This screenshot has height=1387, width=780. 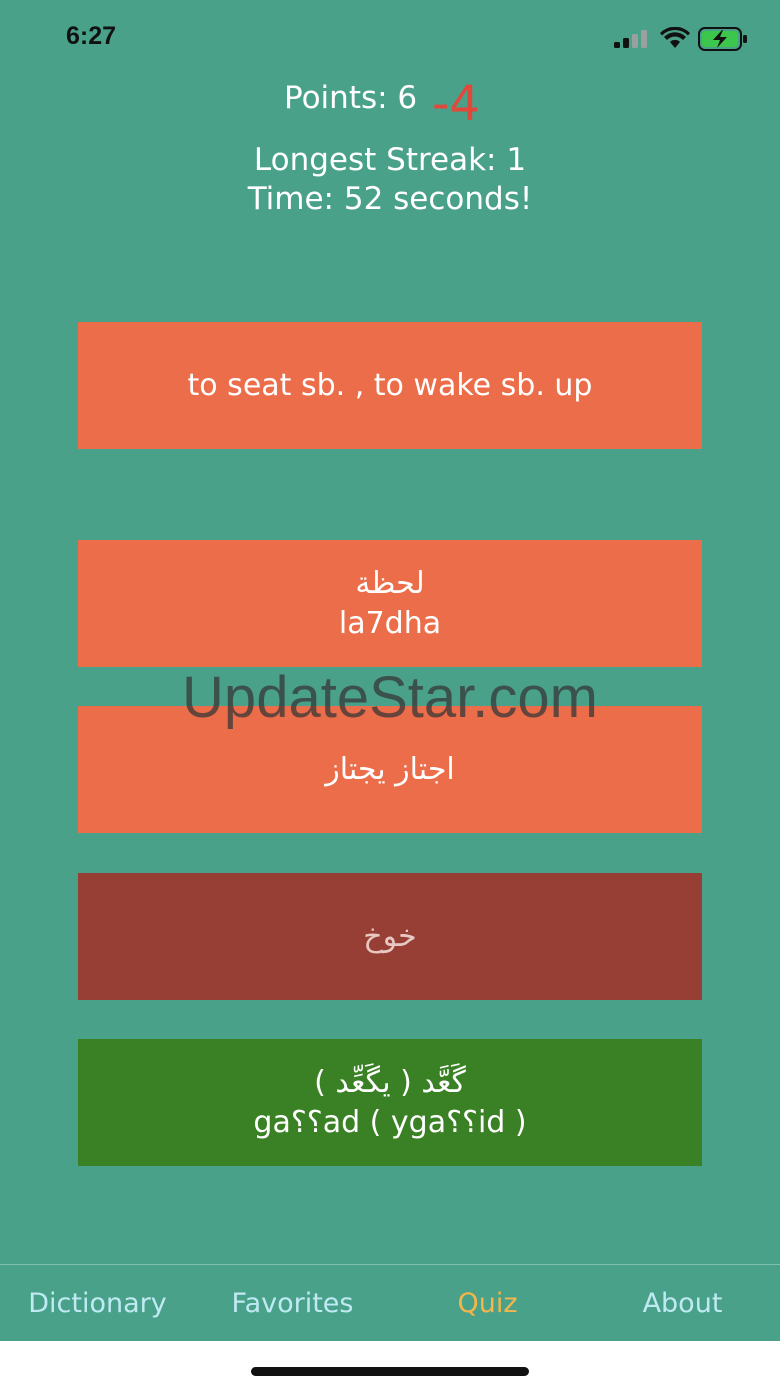 I want to click on tab-quiz: Quiz, so click(x=487, y=1303).